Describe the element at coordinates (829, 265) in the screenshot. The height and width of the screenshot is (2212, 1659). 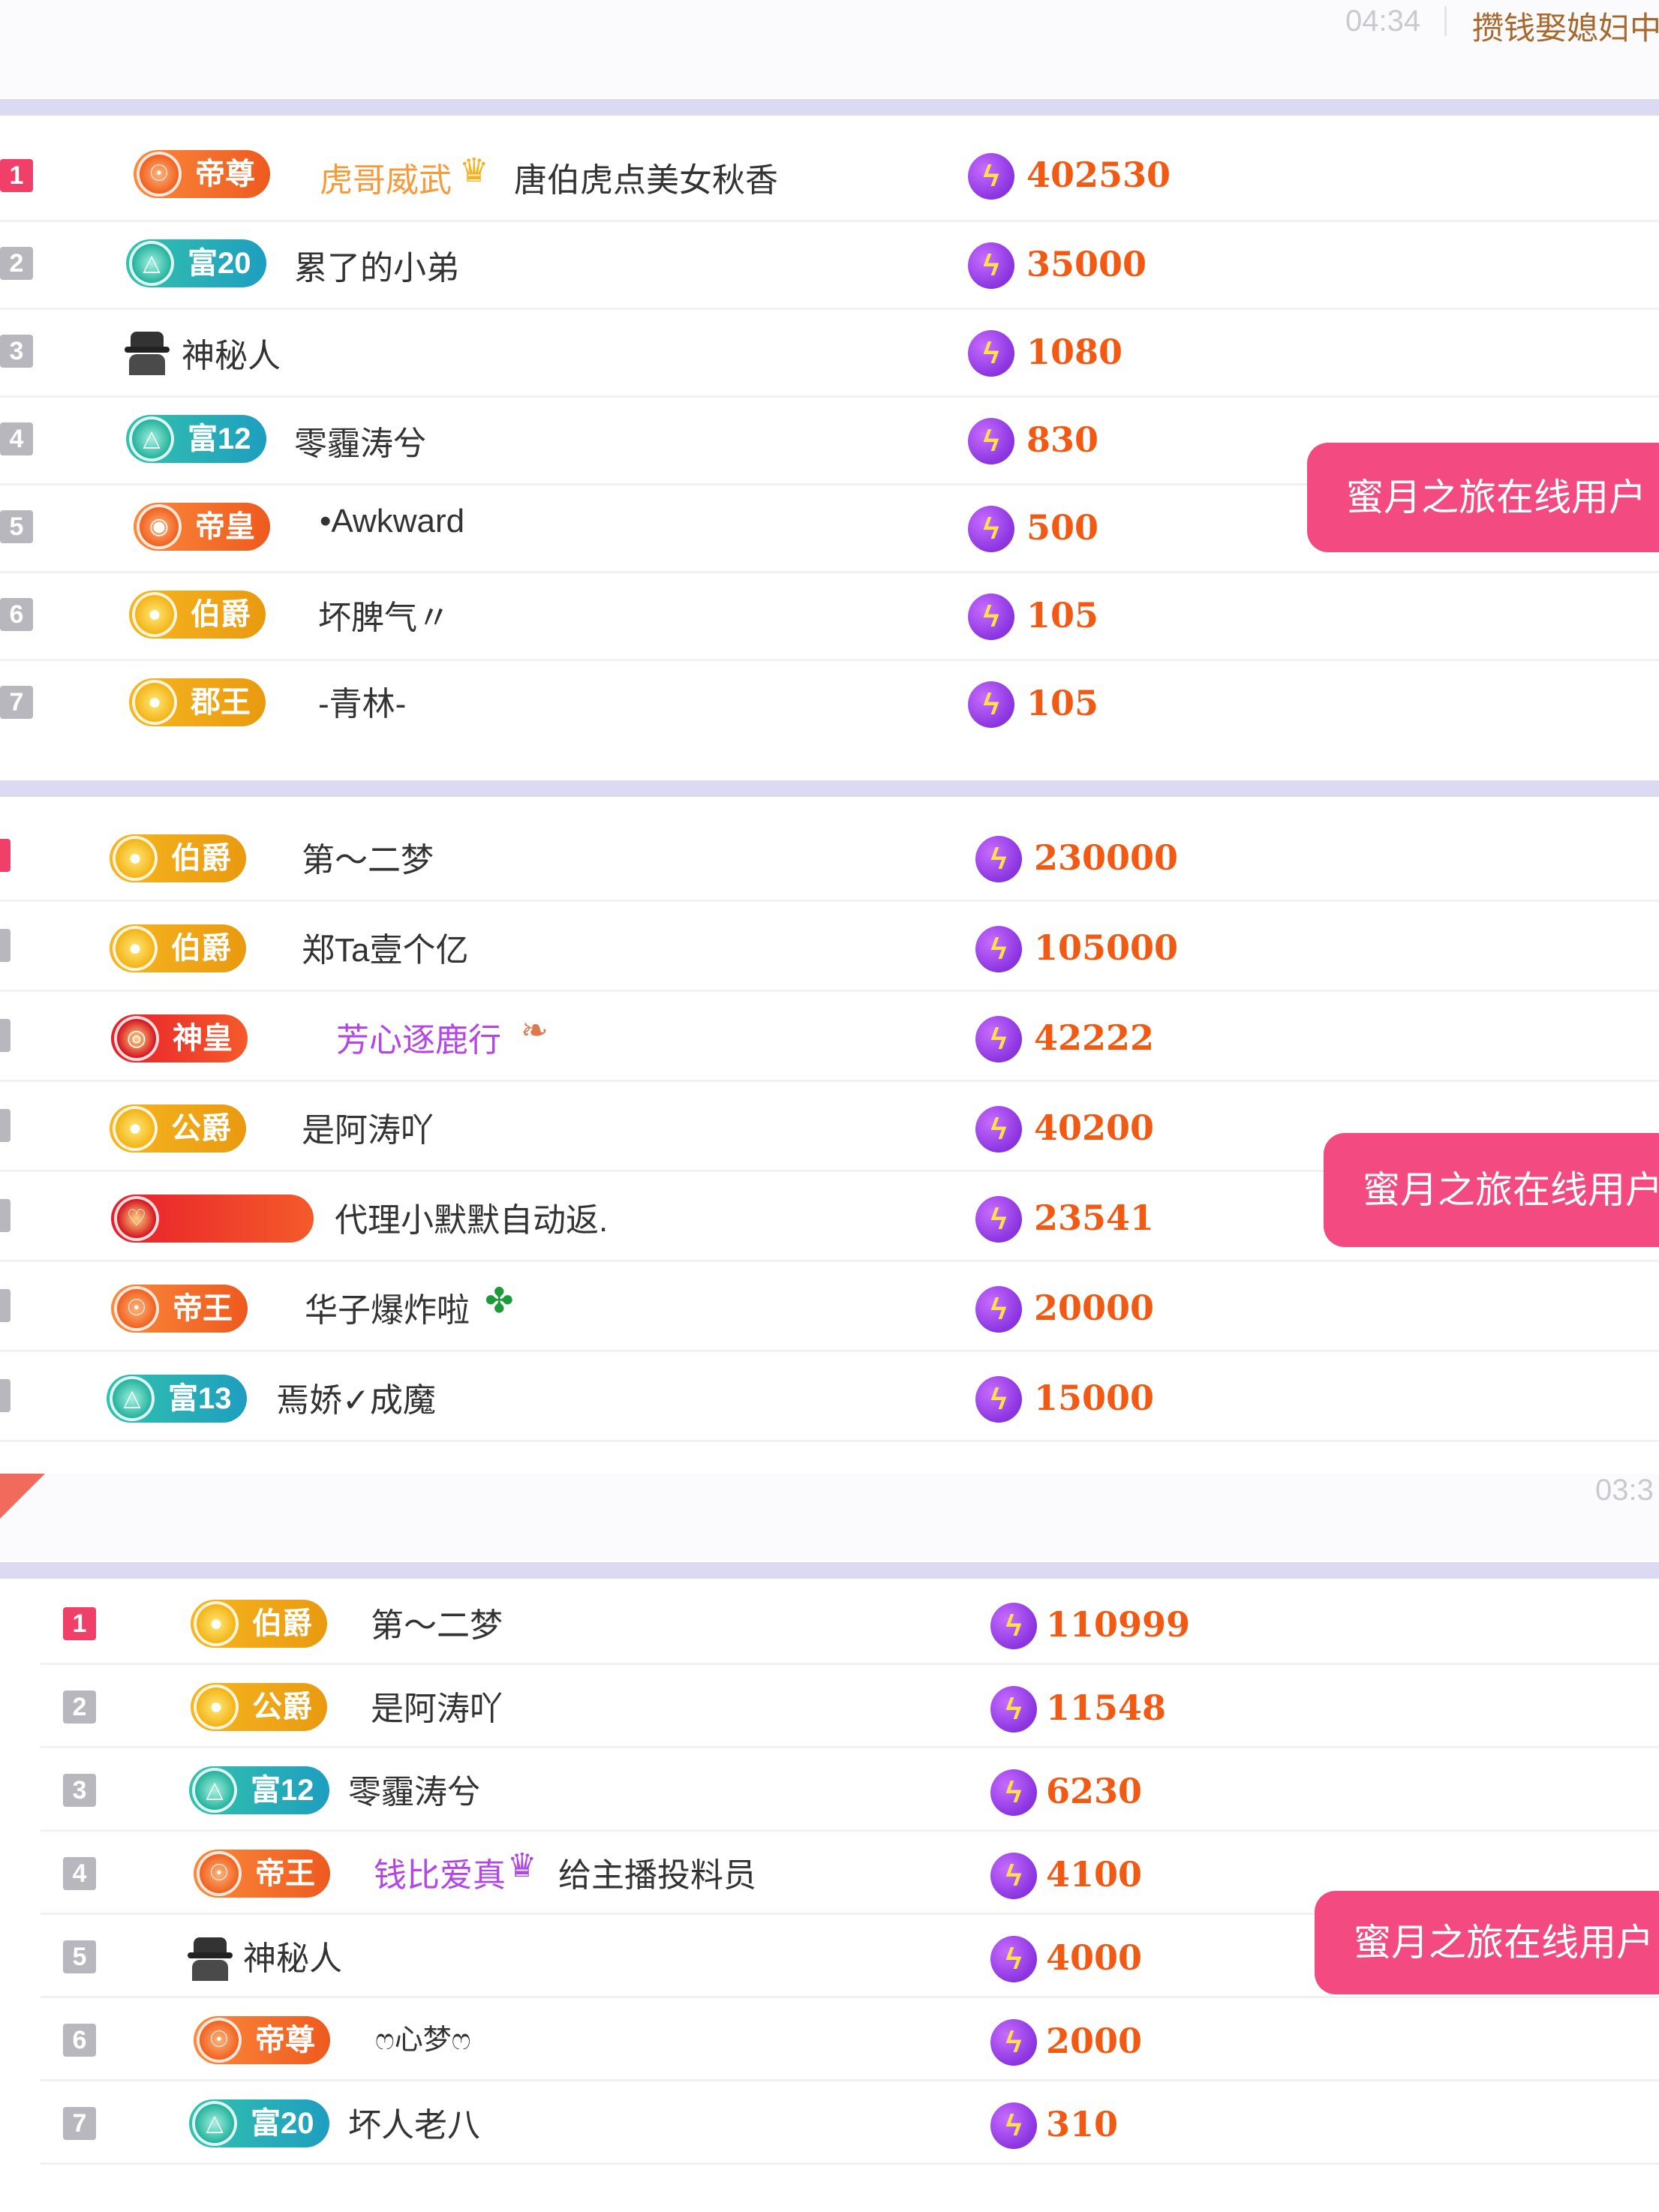
I see `ranking-row: 2 △ 富20 累了的小弟 ϟ 35000` at that location.